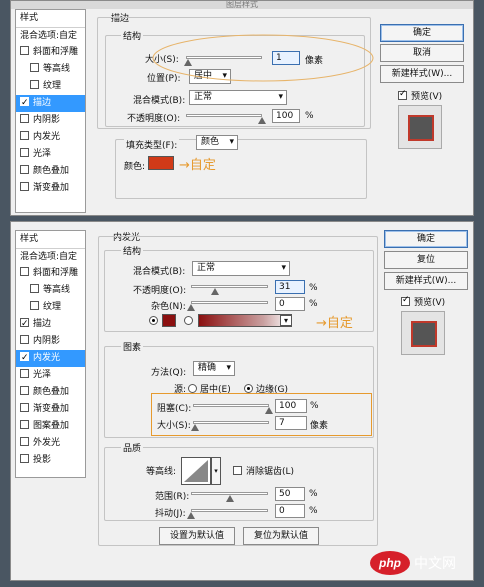 The width and height of the screenshot is (484, 587). Describe the element at coordinates (229, 302) in the screenshot. I see `noise-slider` at that location.